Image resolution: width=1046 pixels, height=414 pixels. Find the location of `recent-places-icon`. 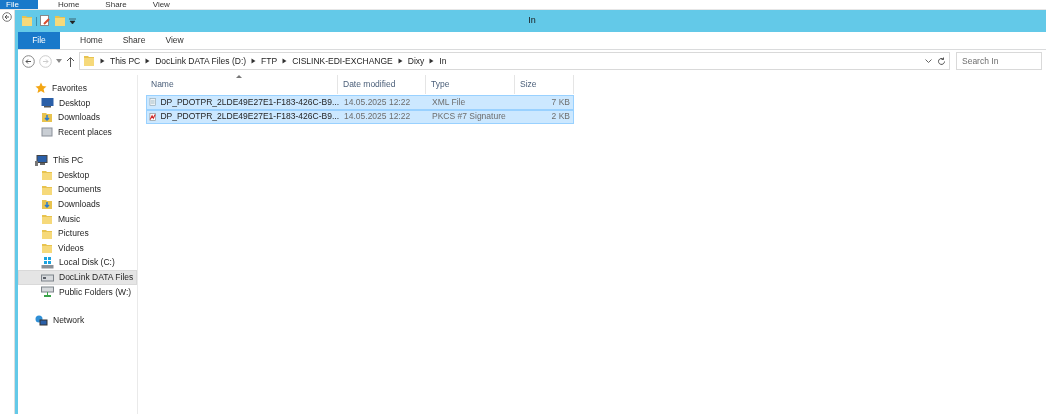

recent-places-icon is located at coordinates (47, 132).